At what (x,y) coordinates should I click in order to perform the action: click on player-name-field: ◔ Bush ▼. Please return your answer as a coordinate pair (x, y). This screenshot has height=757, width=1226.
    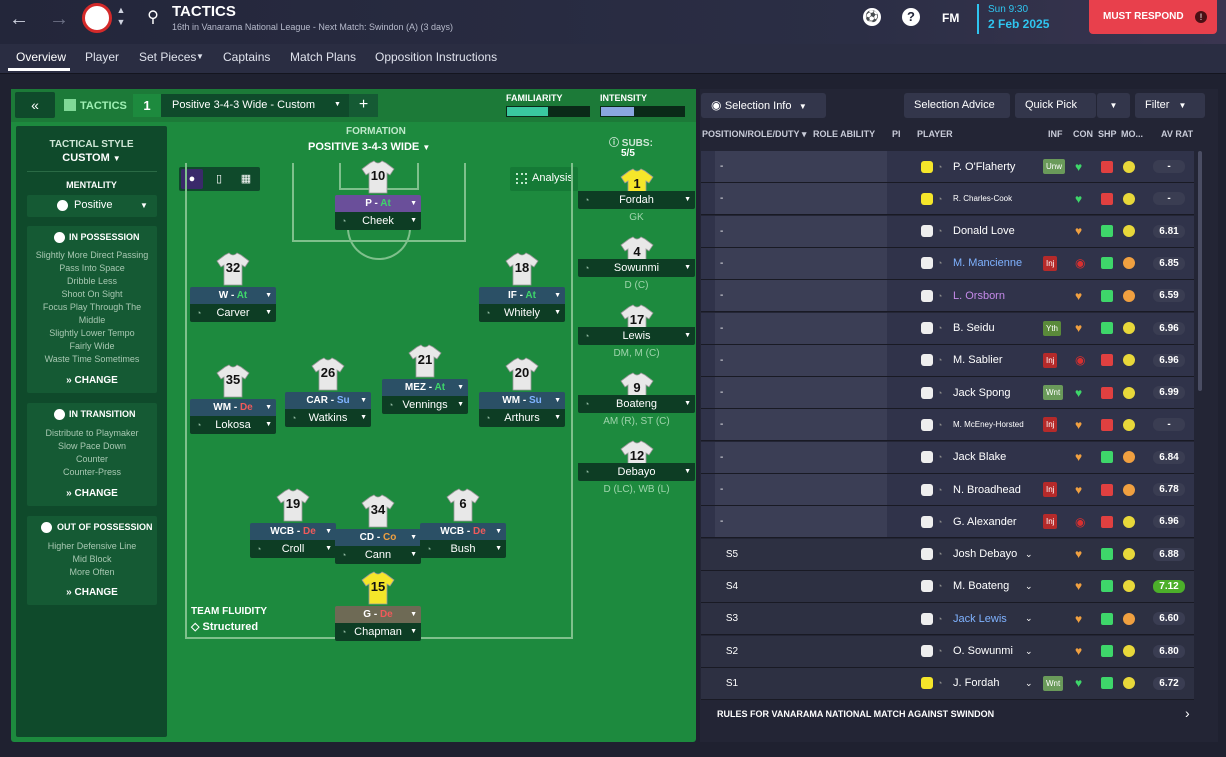
    Looking at the image, I should click on (463, 549).